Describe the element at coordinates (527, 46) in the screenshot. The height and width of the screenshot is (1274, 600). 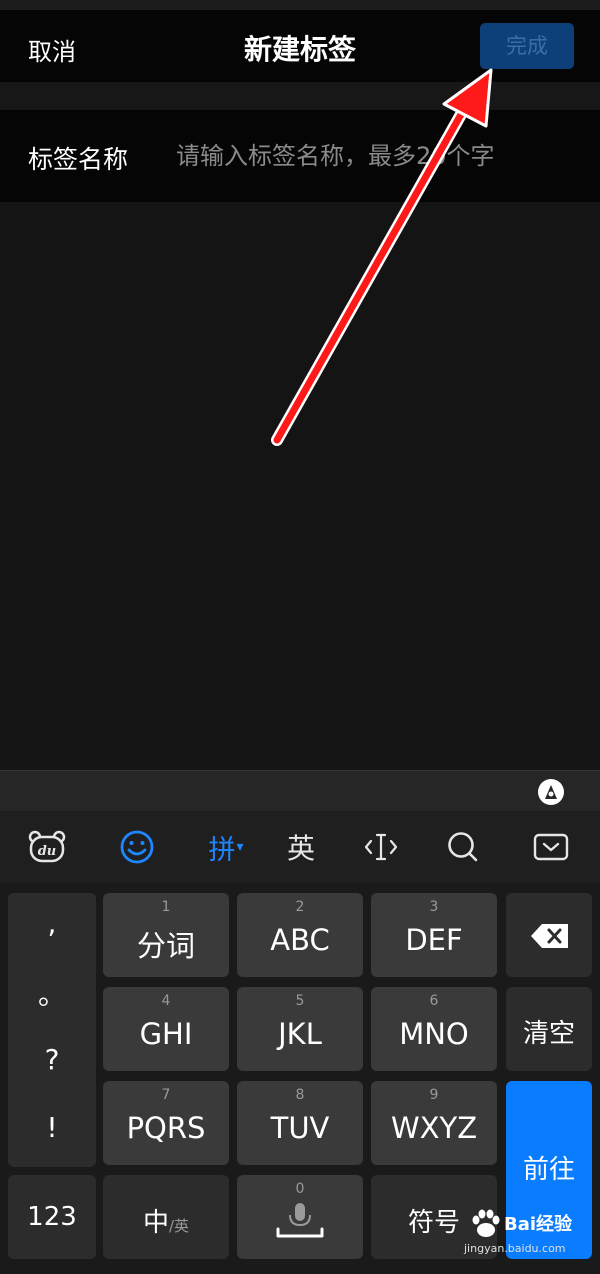
I see `done-button: 完成` at that location.